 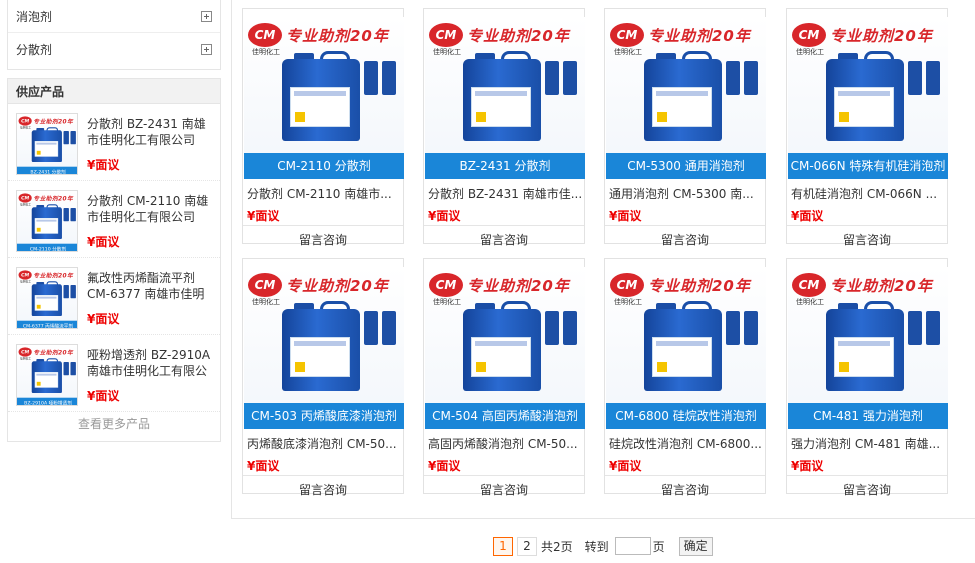 I want to click on product-banner: CM-6800 硅烷改性消泡剂, so click(x=686, y=416).